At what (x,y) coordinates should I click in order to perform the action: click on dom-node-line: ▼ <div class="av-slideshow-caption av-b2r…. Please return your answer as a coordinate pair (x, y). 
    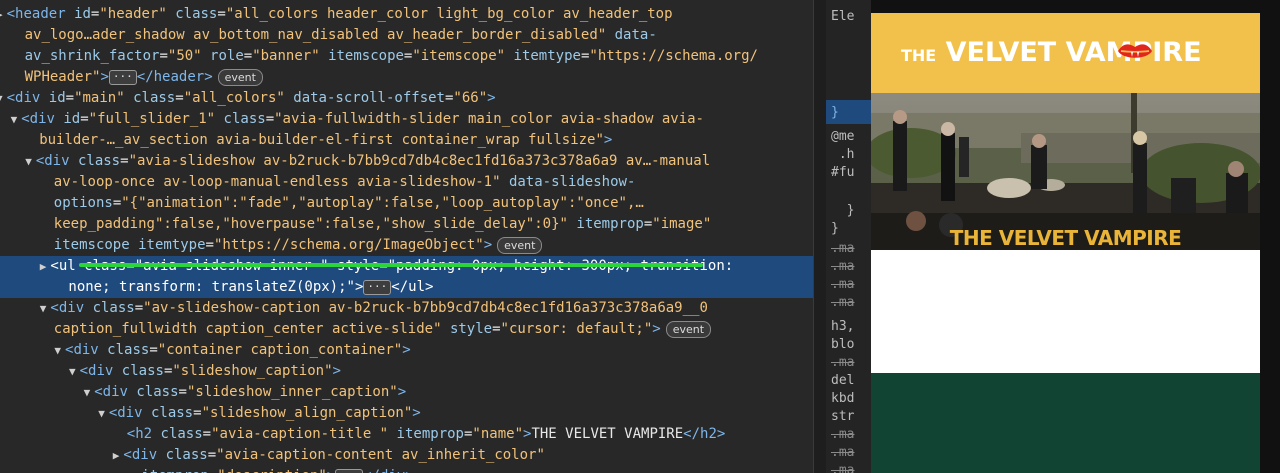
    Looking at the image, I should click on (406, 308).